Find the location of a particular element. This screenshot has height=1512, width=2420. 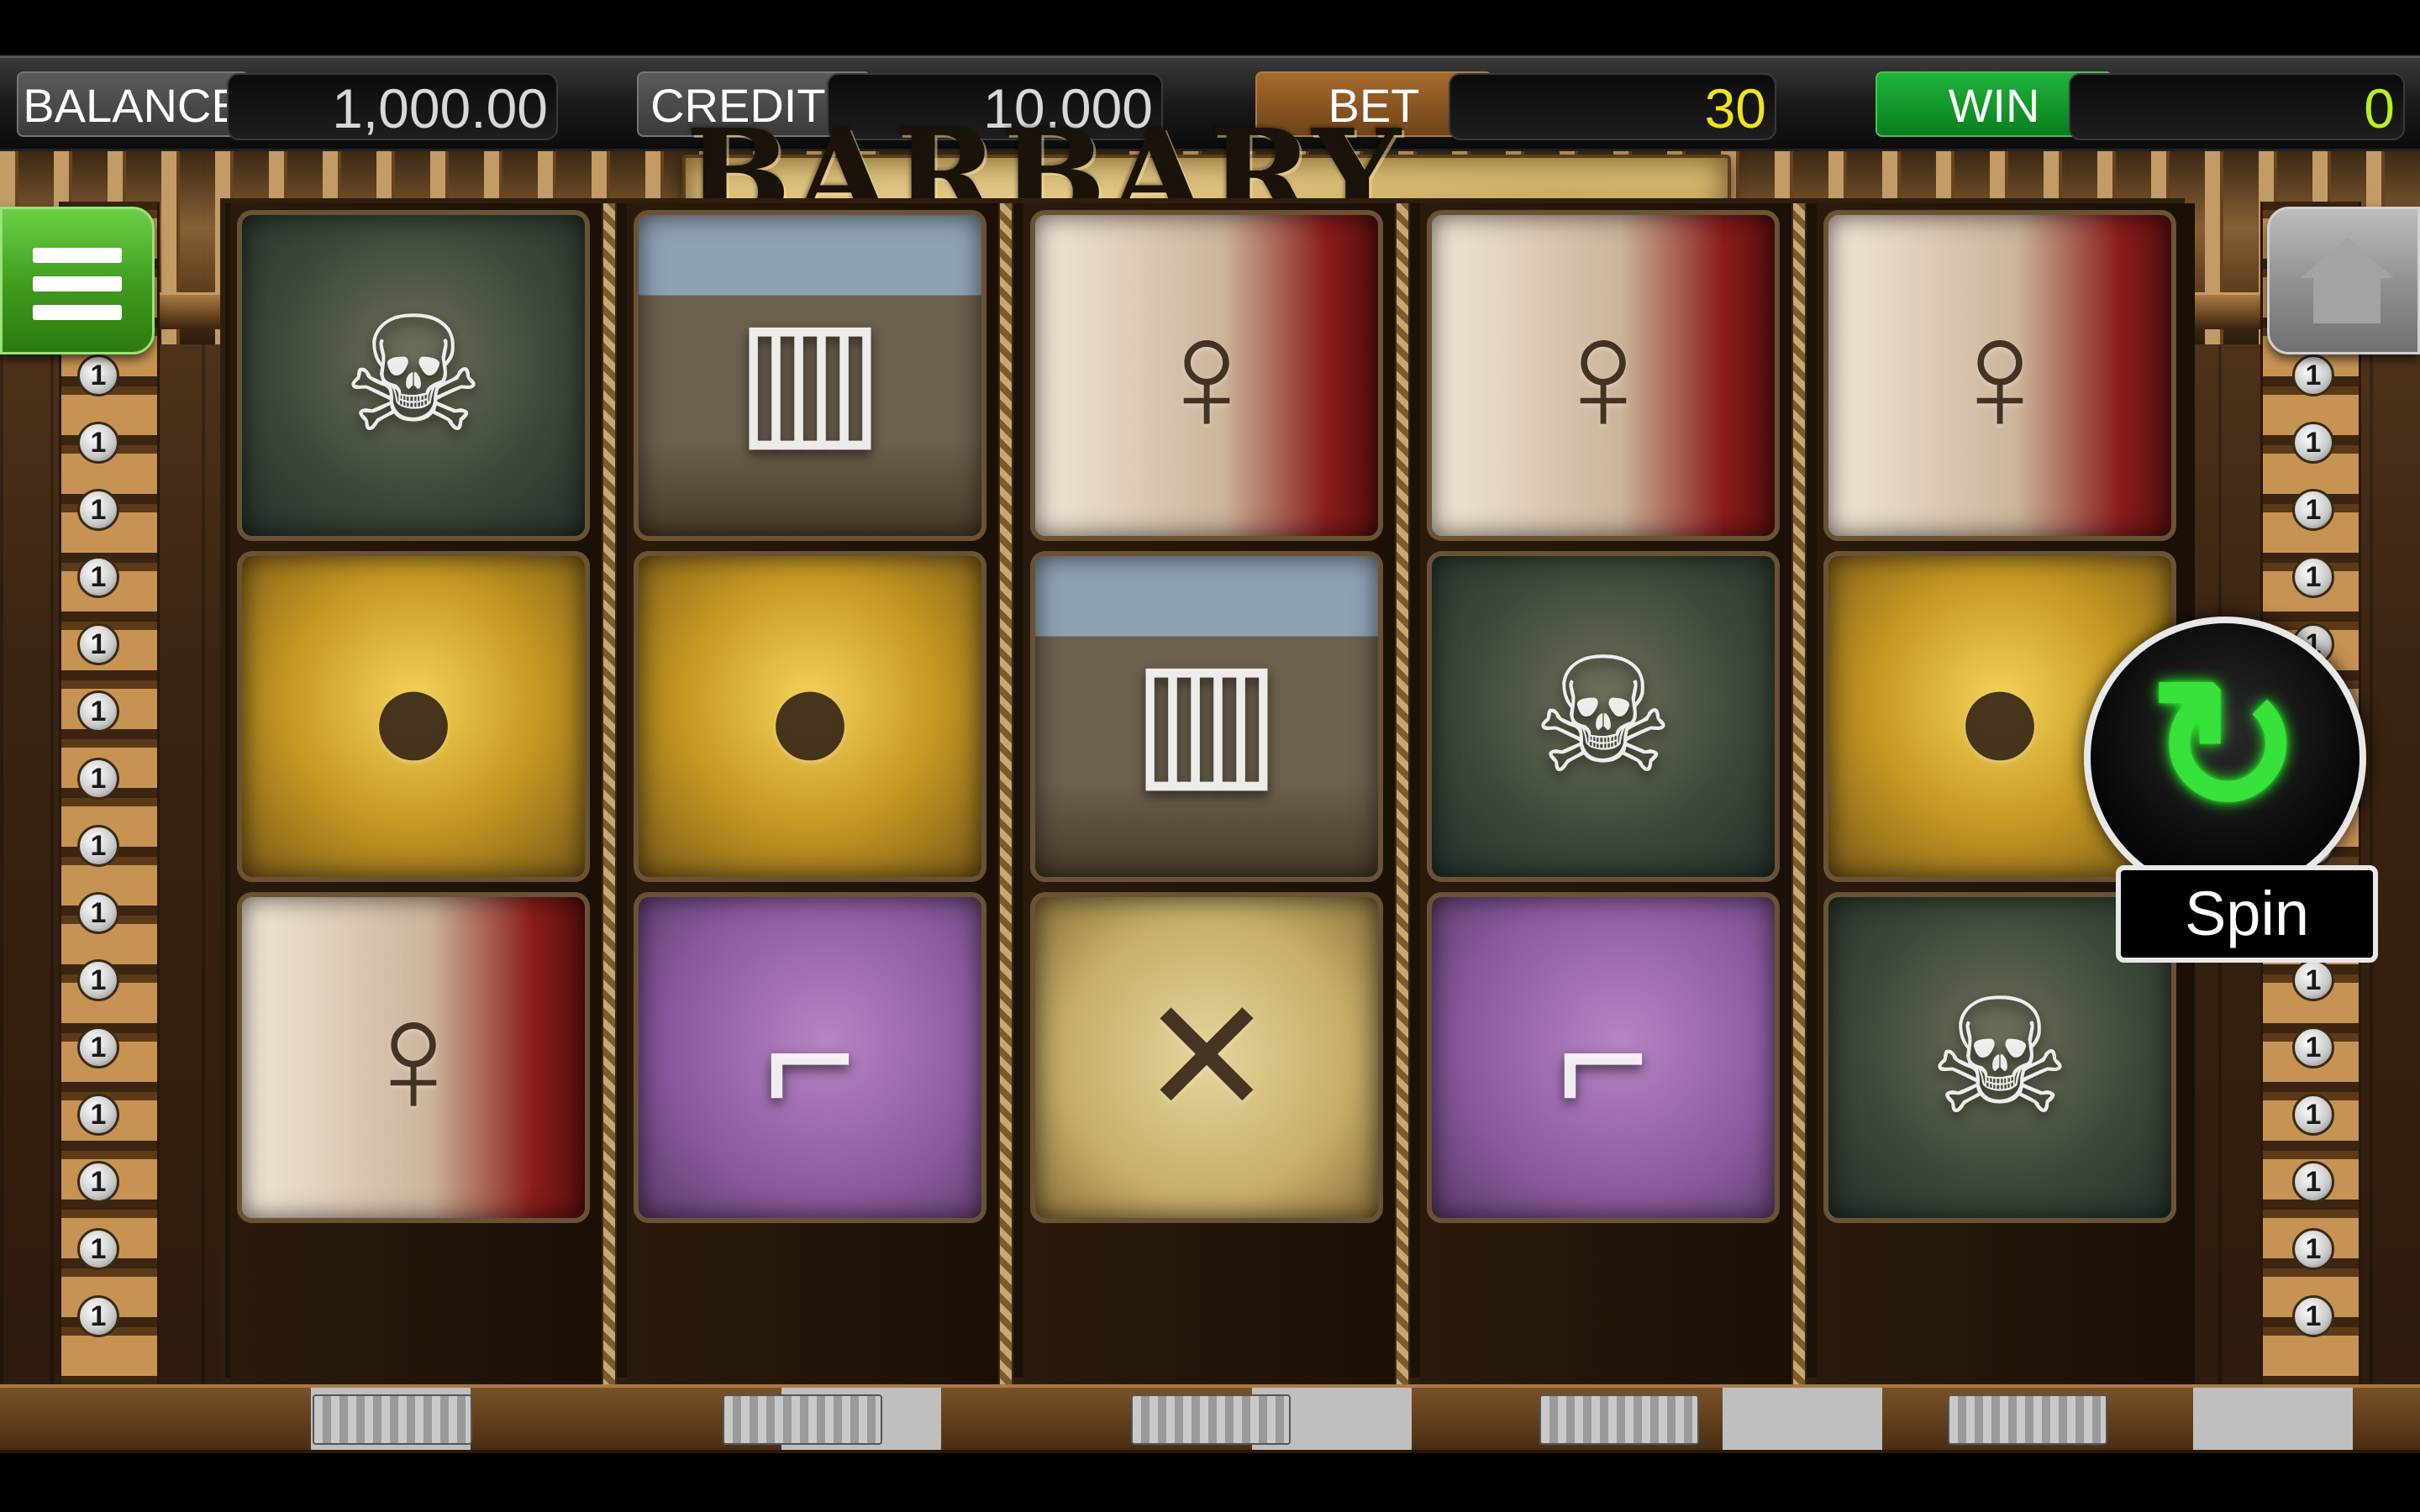

symbol-treasure-map: ✕ is located at coordinates (1206, 1057).